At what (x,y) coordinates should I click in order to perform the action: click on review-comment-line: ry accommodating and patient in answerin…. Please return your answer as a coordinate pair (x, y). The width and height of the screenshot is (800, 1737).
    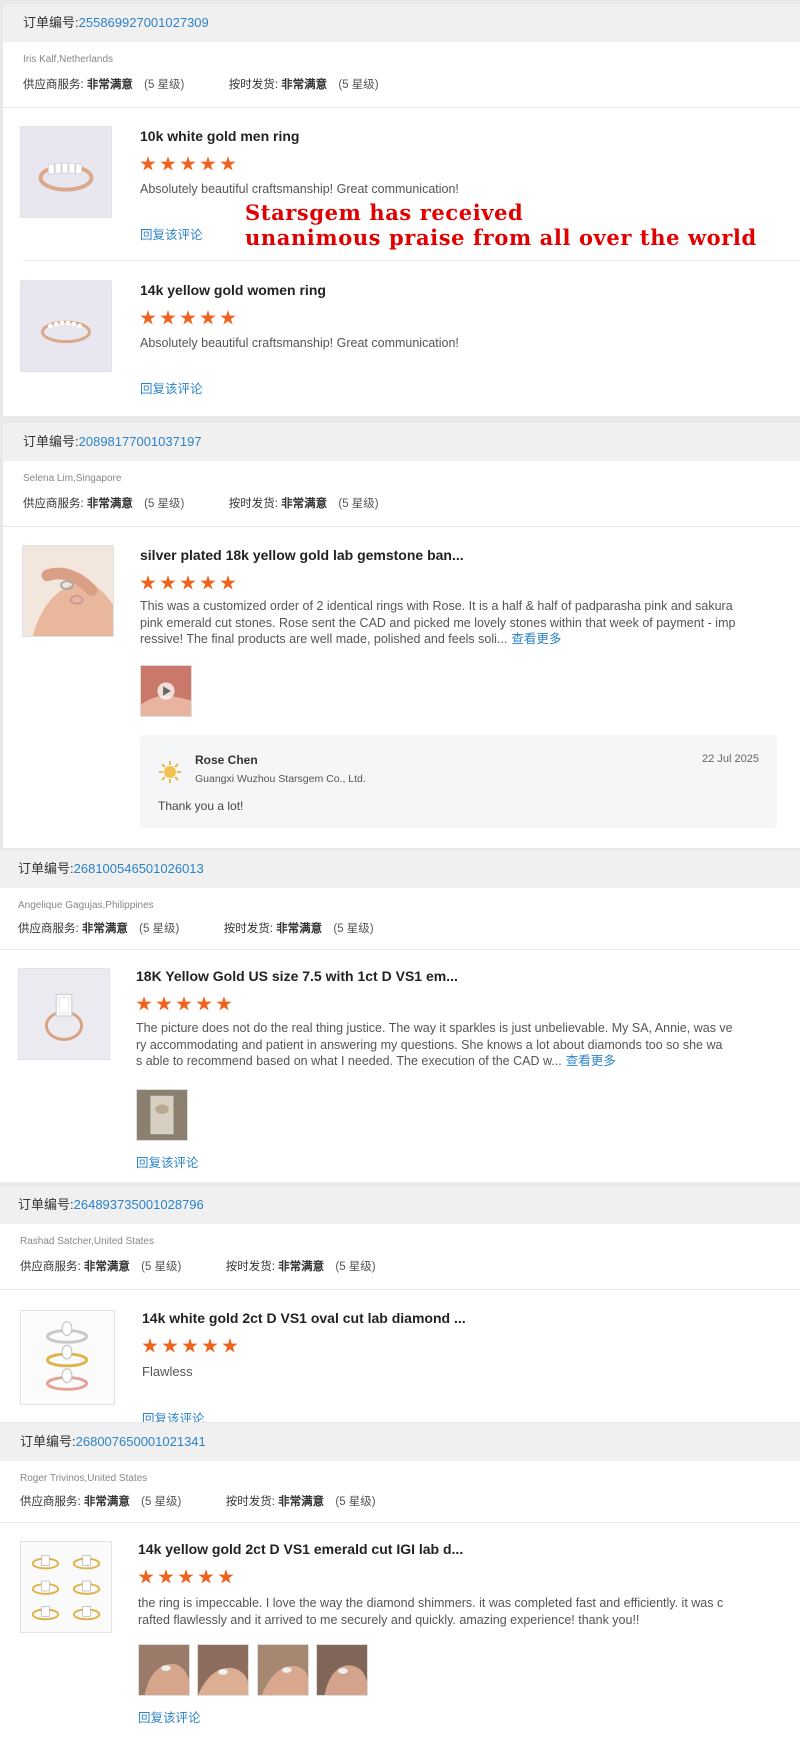
    Looking at the image, I should click on (429, 1044).